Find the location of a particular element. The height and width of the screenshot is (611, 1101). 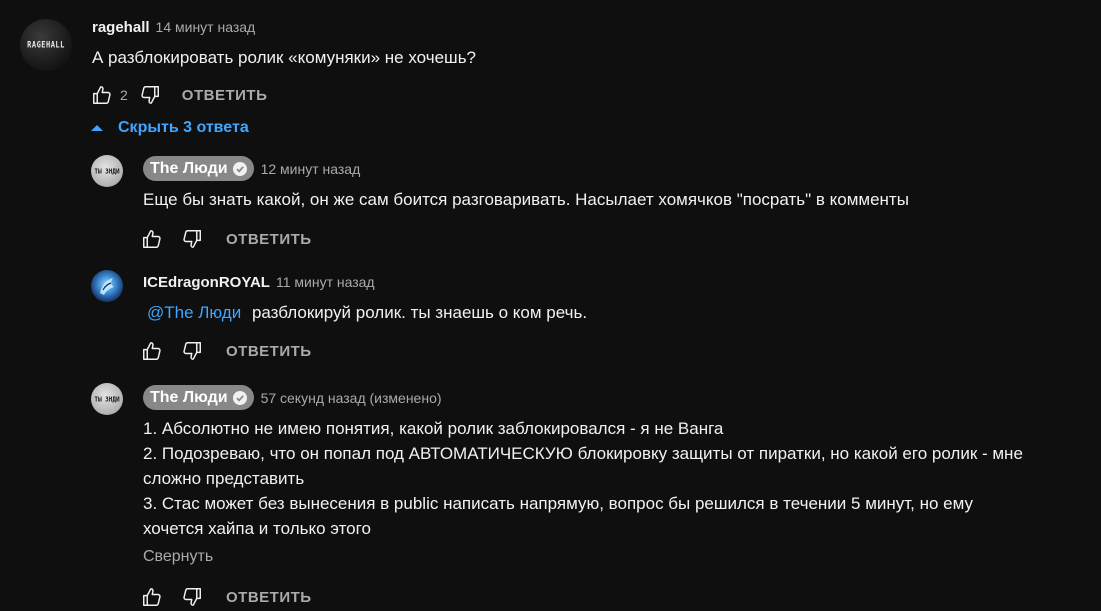

reply-text: разблокируй ролик. ты знаешь о ком речь. is located at coordinates (419, 312).